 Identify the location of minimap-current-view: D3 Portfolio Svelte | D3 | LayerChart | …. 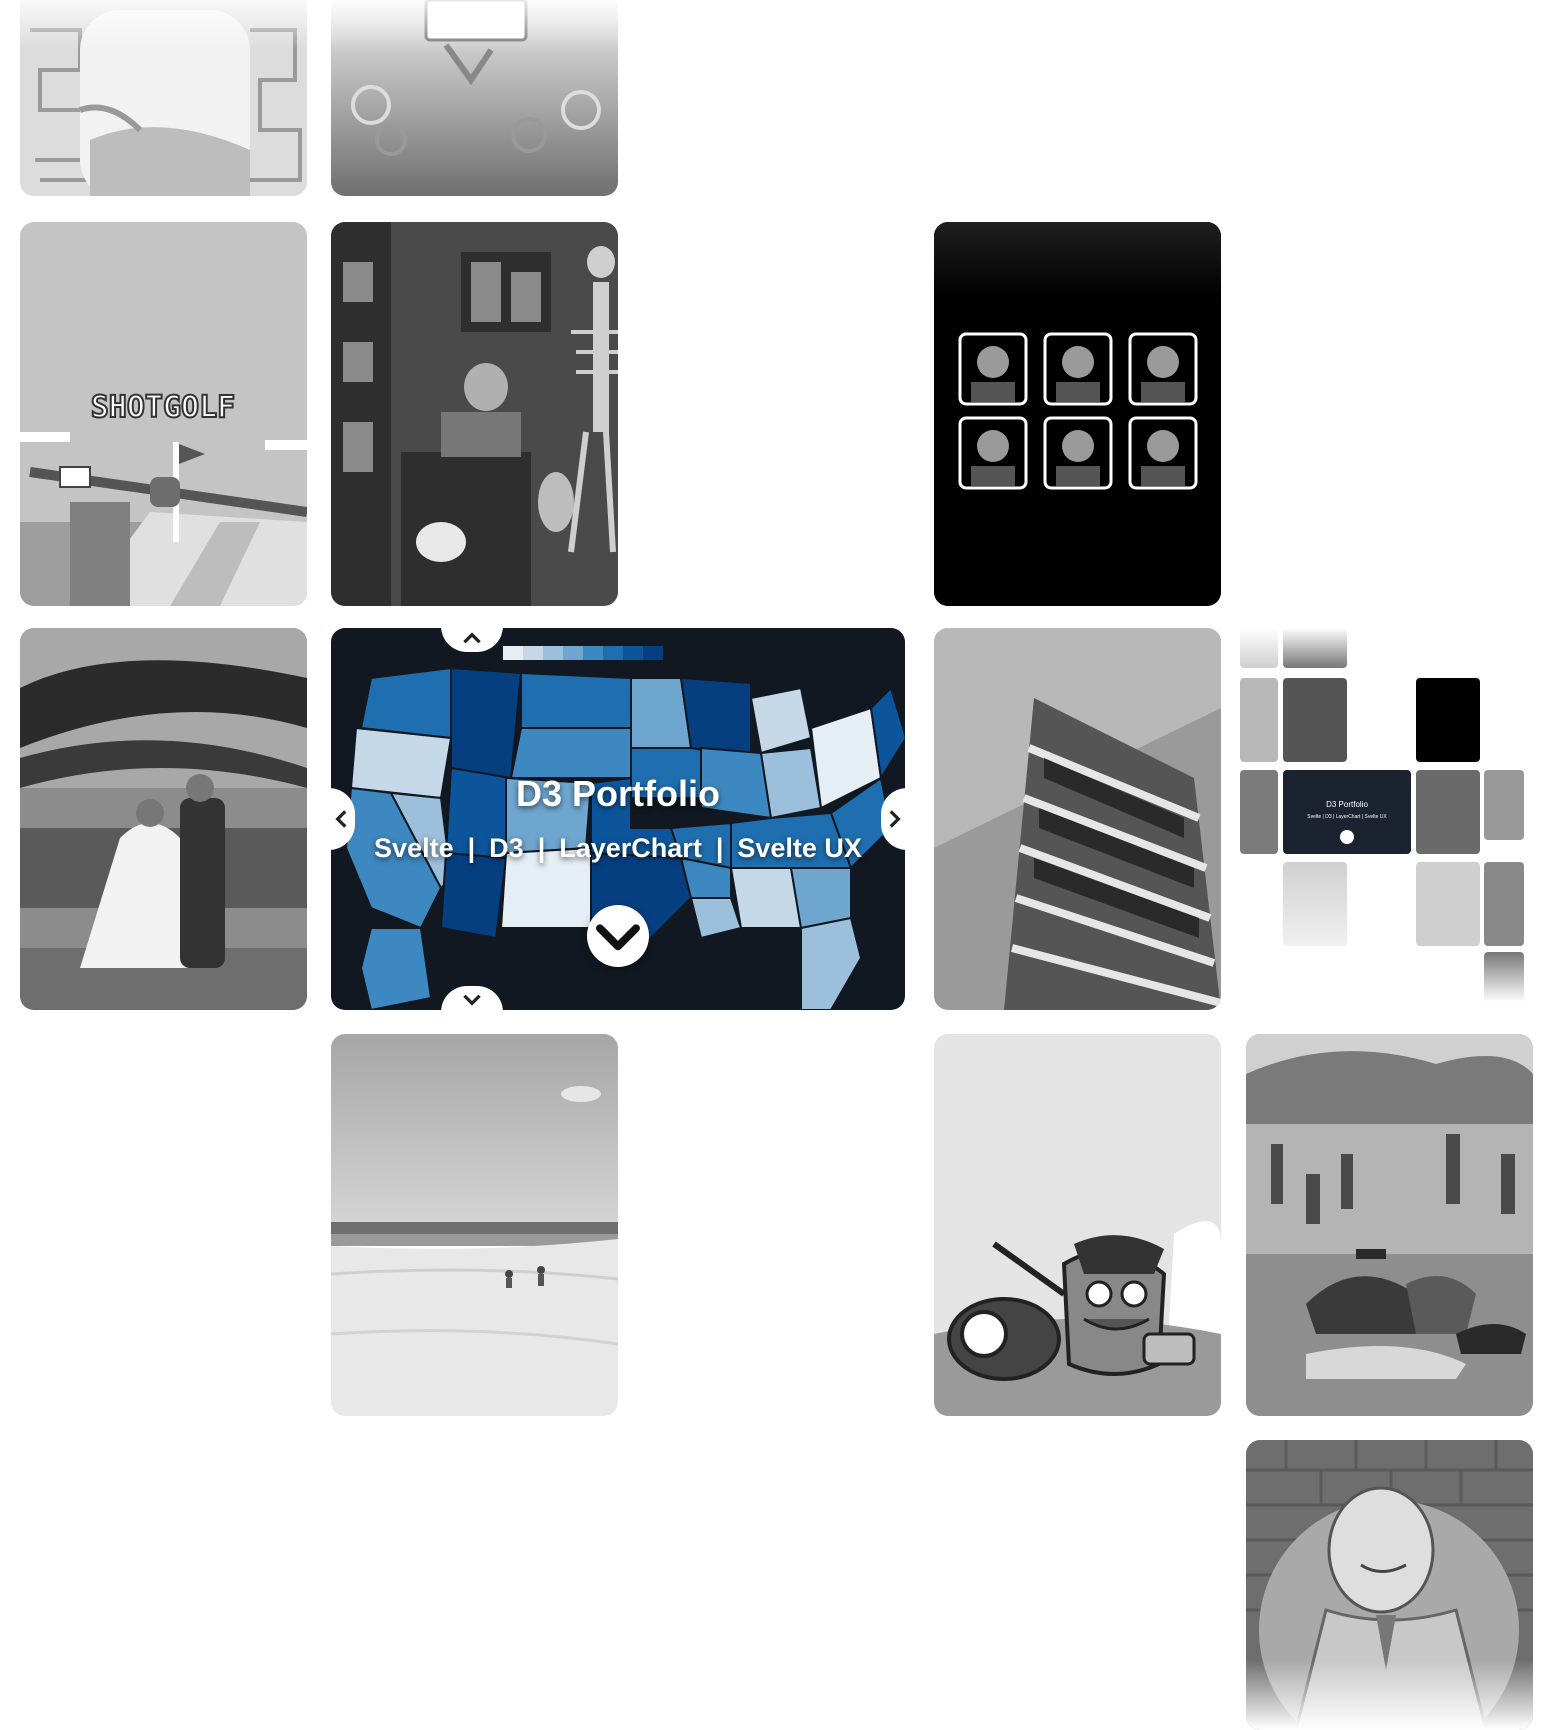
(1347, 812).